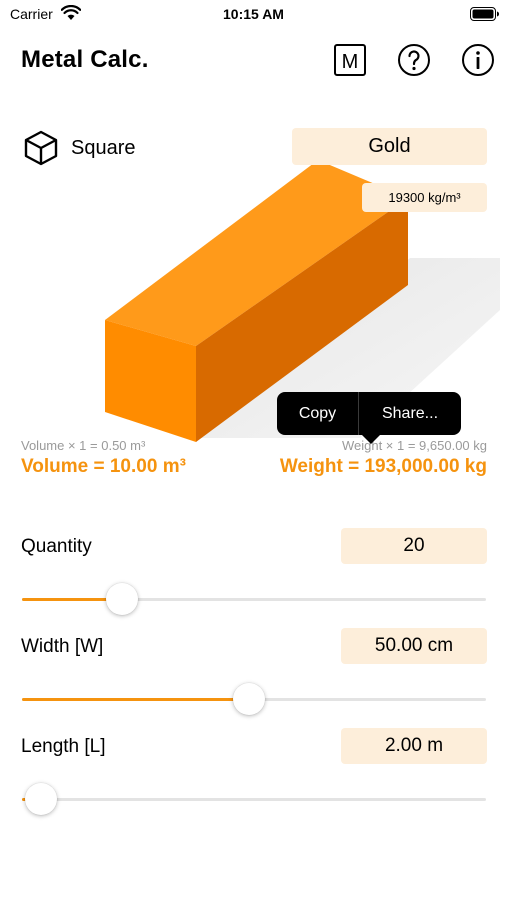 This screenshot has height=900, width=507. I want to click on quantity-label: Quantity, so click(56, 546).